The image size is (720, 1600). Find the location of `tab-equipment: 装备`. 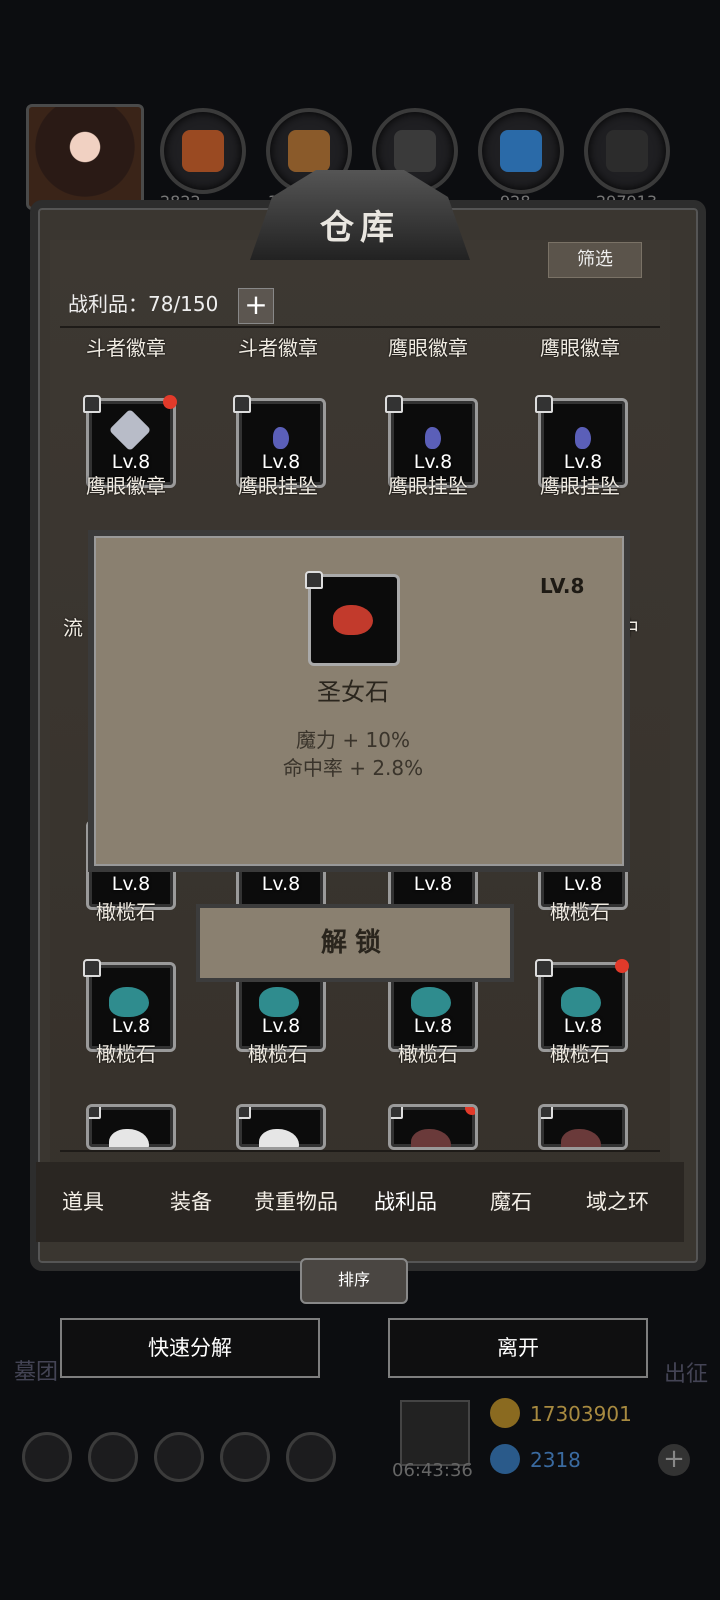

tab-equipment: 装备 is located at coordinates (191, 1201).